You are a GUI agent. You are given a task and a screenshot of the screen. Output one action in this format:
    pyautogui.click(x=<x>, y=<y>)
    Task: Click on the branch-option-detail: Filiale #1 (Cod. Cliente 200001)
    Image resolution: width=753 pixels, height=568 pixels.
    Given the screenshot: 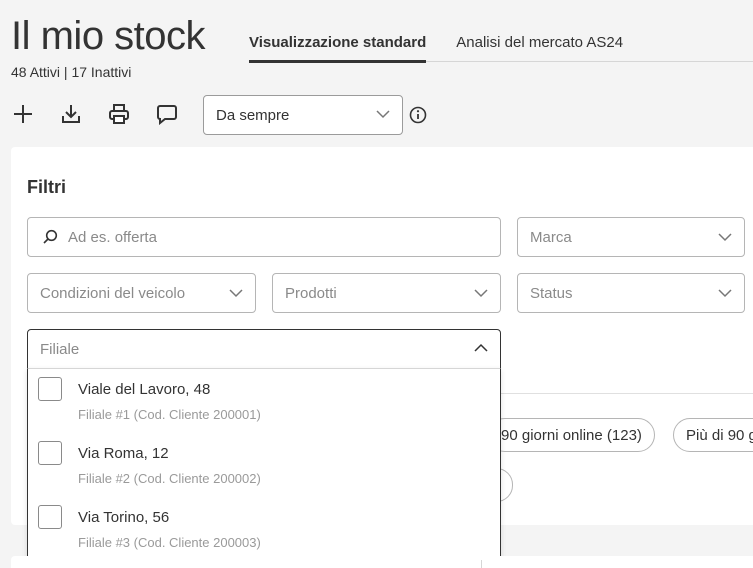 What is the action you would take?
    pyautogui.click(x=169, y=414)
    